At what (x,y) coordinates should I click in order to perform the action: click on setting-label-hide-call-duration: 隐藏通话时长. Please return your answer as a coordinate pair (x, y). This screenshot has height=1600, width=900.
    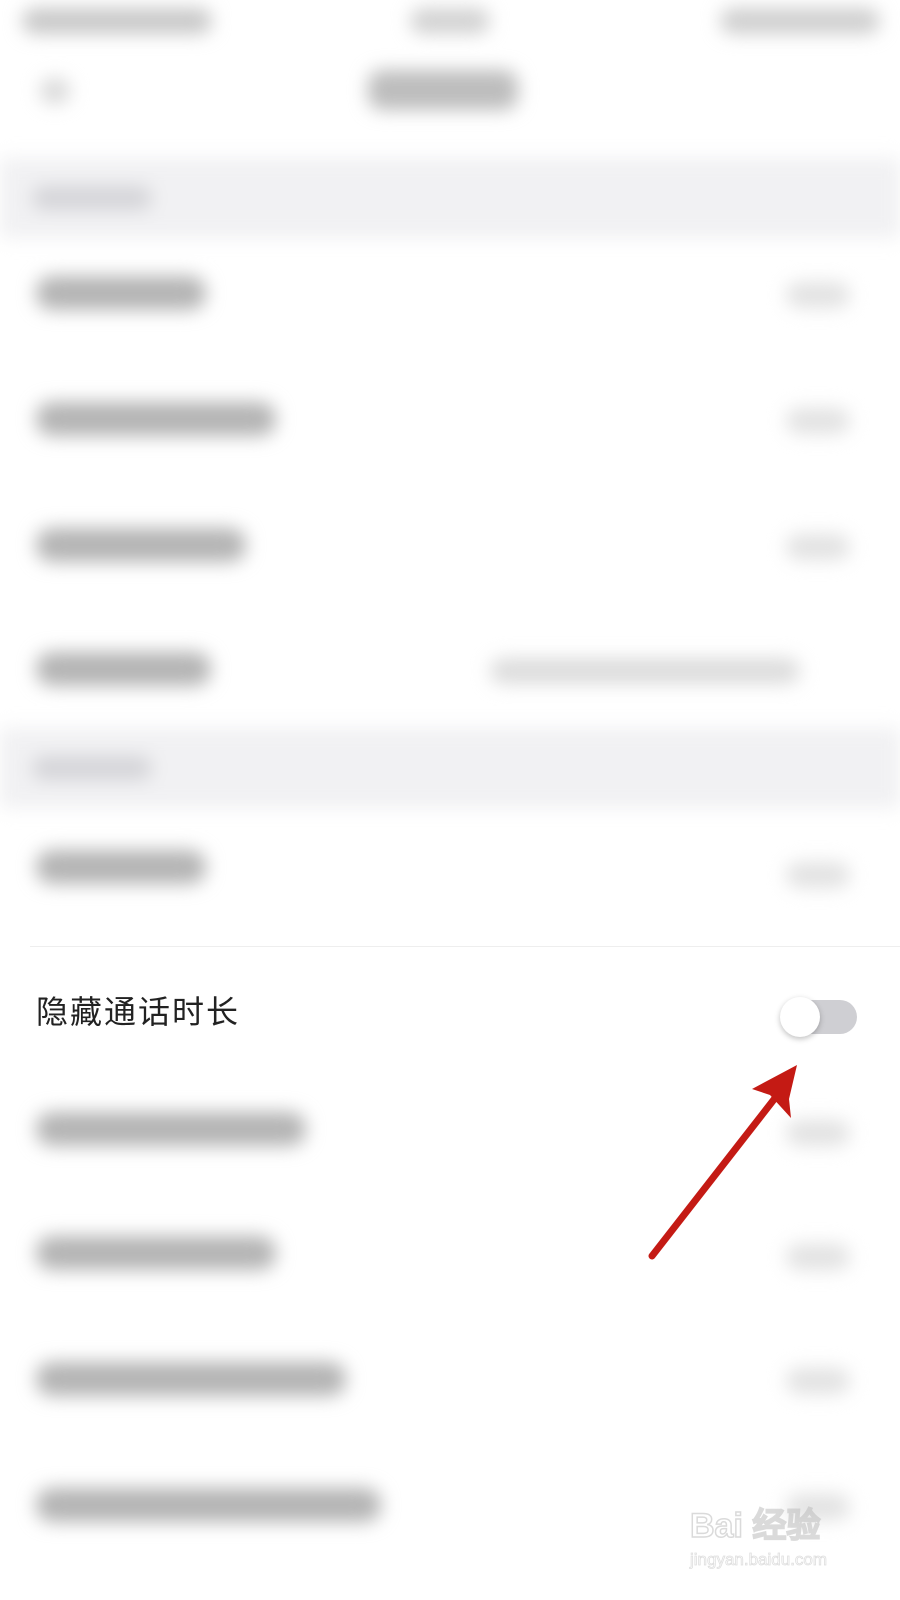
    Looking at the image, I should click on (138, 1012).